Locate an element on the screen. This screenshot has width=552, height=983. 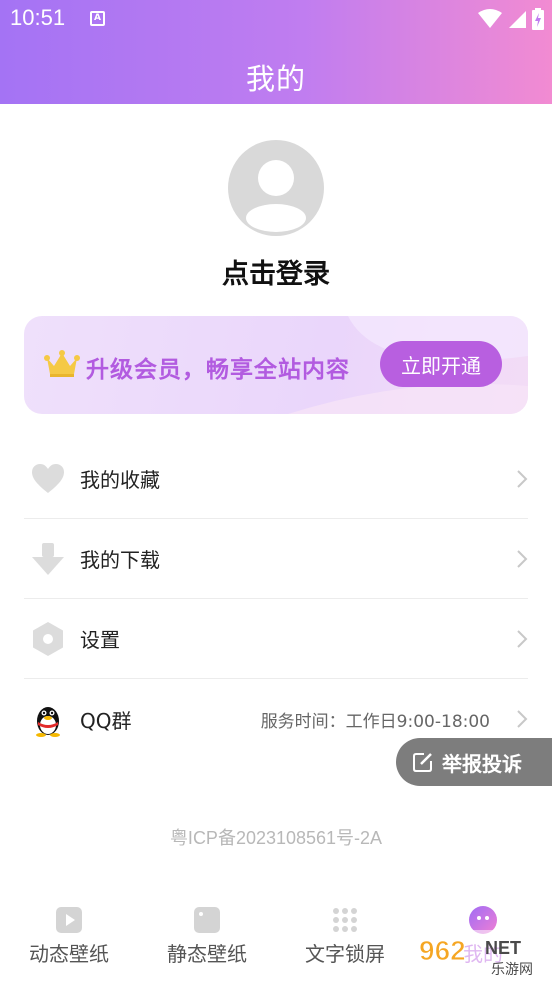
dots-grid-icon is located at coordinates (345, 920).